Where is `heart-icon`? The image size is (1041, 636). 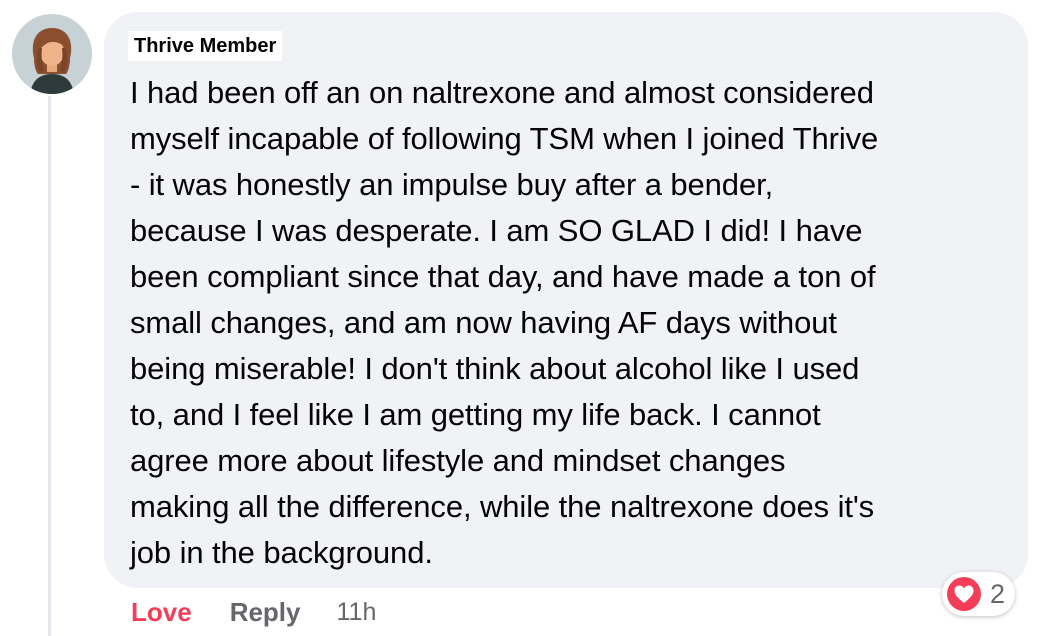
heart-icon is located at coordinates (964, 594).